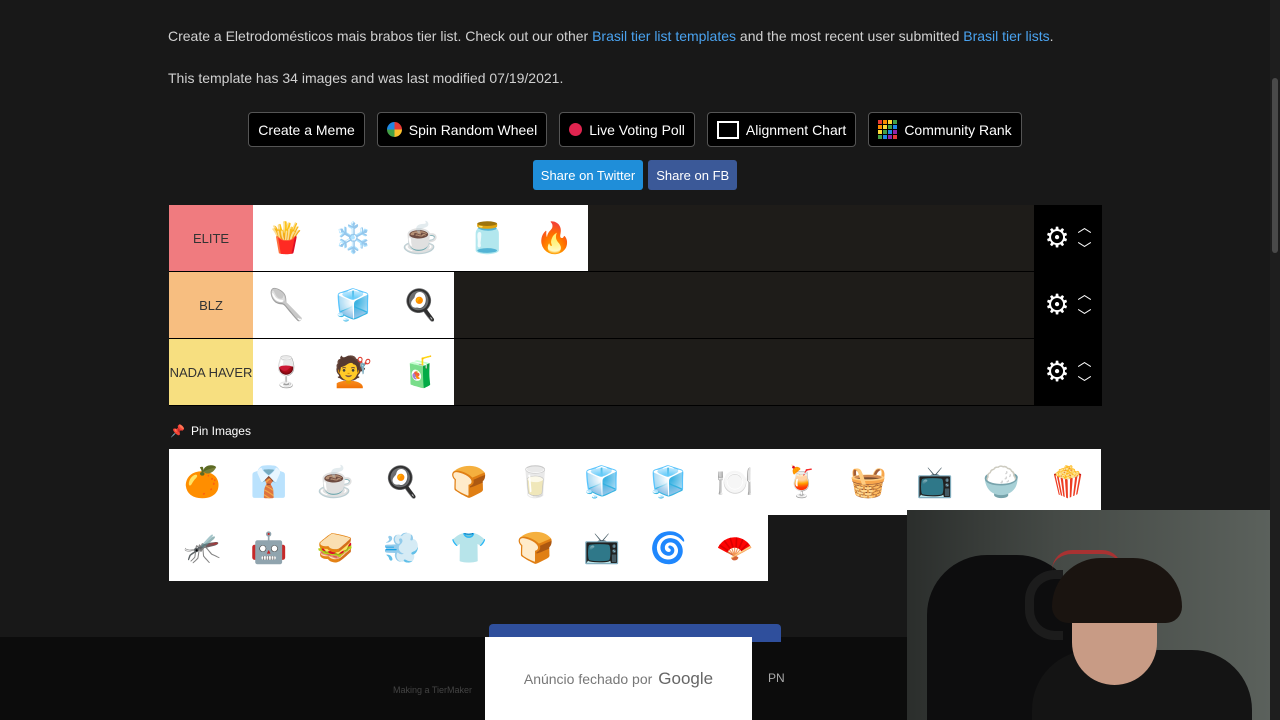 This screenshot has width=1280, height=720. I want to click on appliance-image: 🥪, so click(335, 548).